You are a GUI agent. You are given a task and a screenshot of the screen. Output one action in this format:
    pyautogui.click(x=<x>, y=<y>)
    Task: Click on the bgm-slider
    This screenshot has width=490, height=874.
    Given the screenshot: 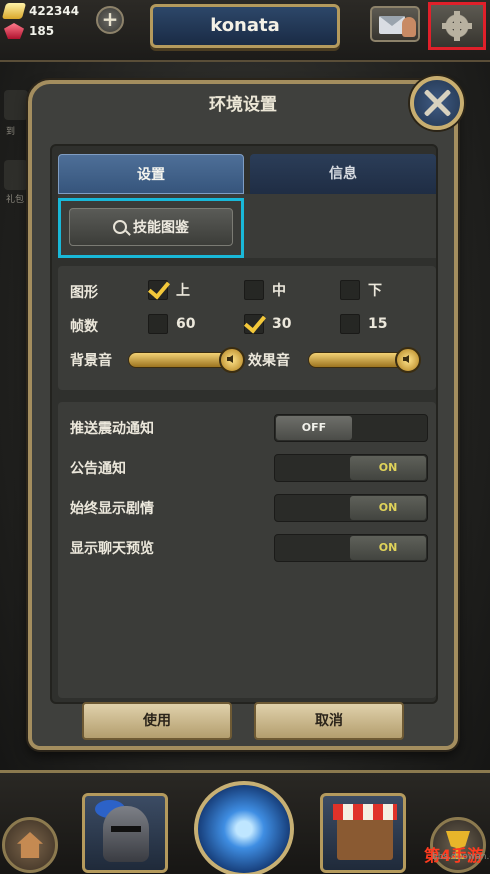 What is the action you would take?
    pyautogui.click(x=186, y=360)
    